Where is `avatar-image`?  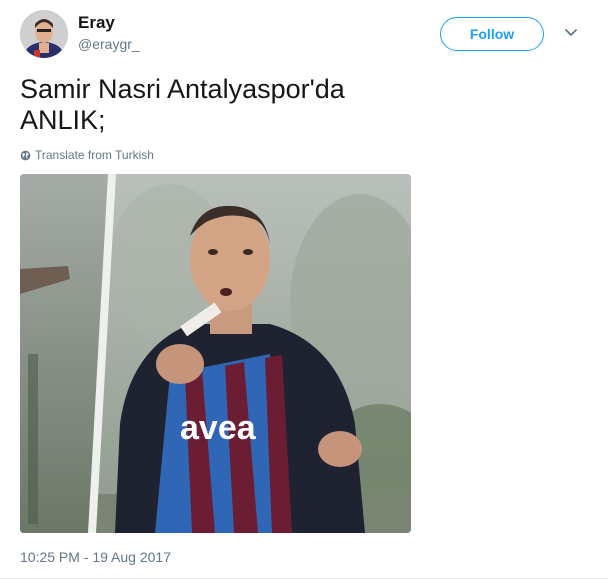
avatar-image is located at coordinates (44, 34).